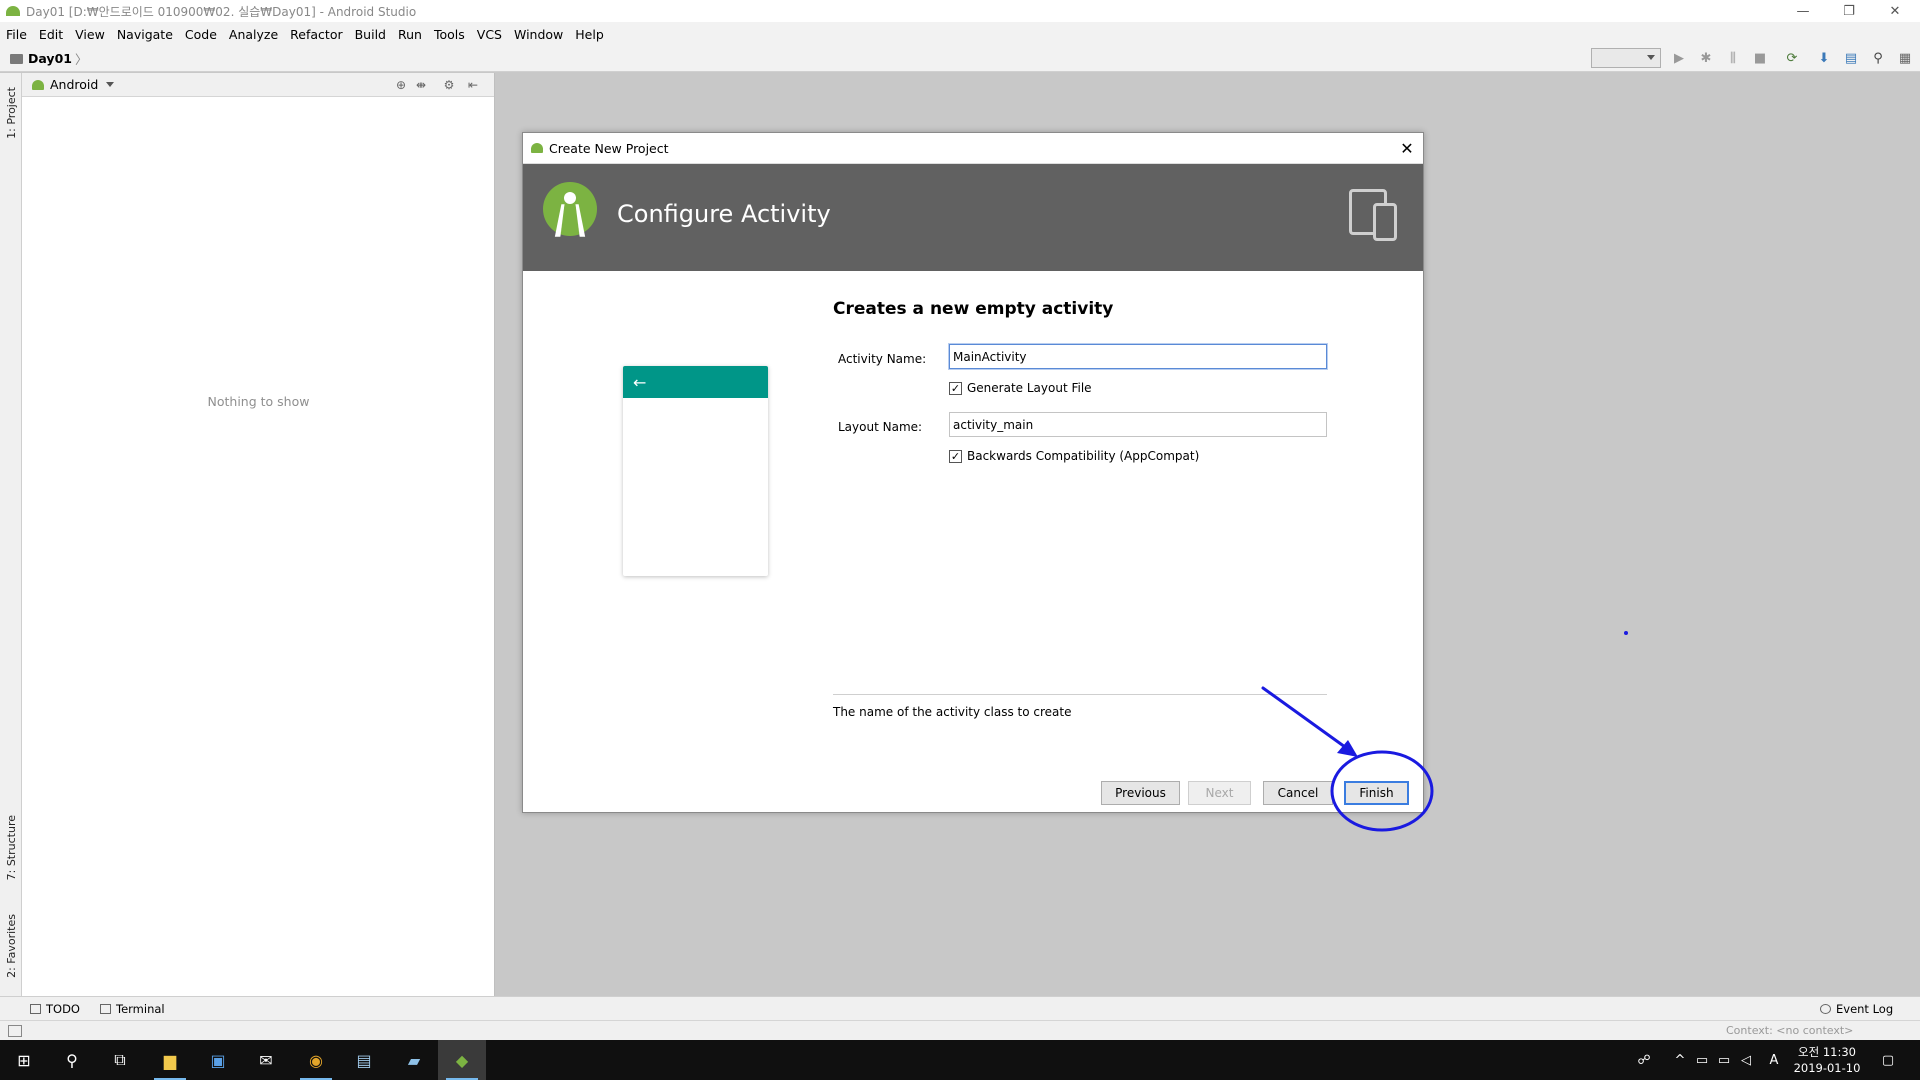 The height and width of the screenshot is (1080, 1920). What do you see at coordinates (1827, 1052) in the screenshot?
I see `clock-time: 오전 11:30` at bounding box center [1827, 1052].